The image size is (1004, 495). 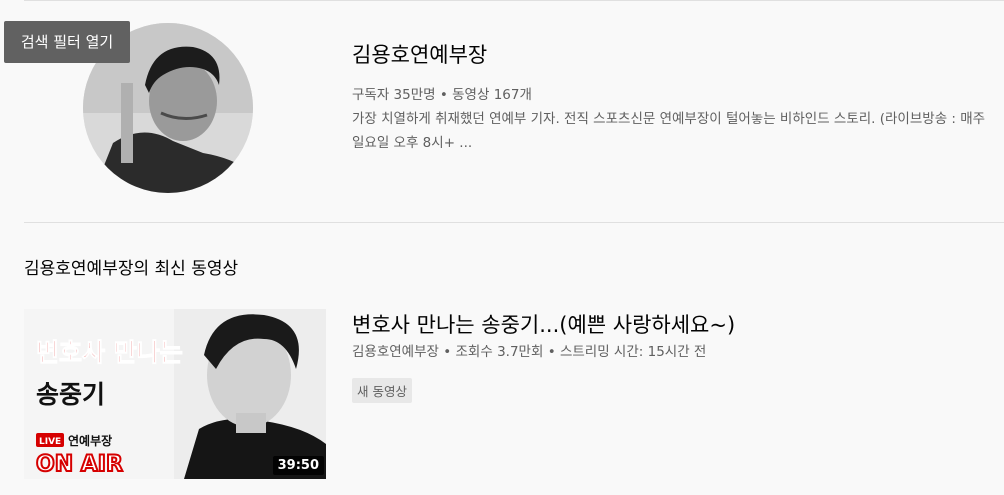 What do you see at coordinates (395, 352) in the screenshot?
I see `video-channel-link: 김용호연예부장` at bounding box center [395, 352].